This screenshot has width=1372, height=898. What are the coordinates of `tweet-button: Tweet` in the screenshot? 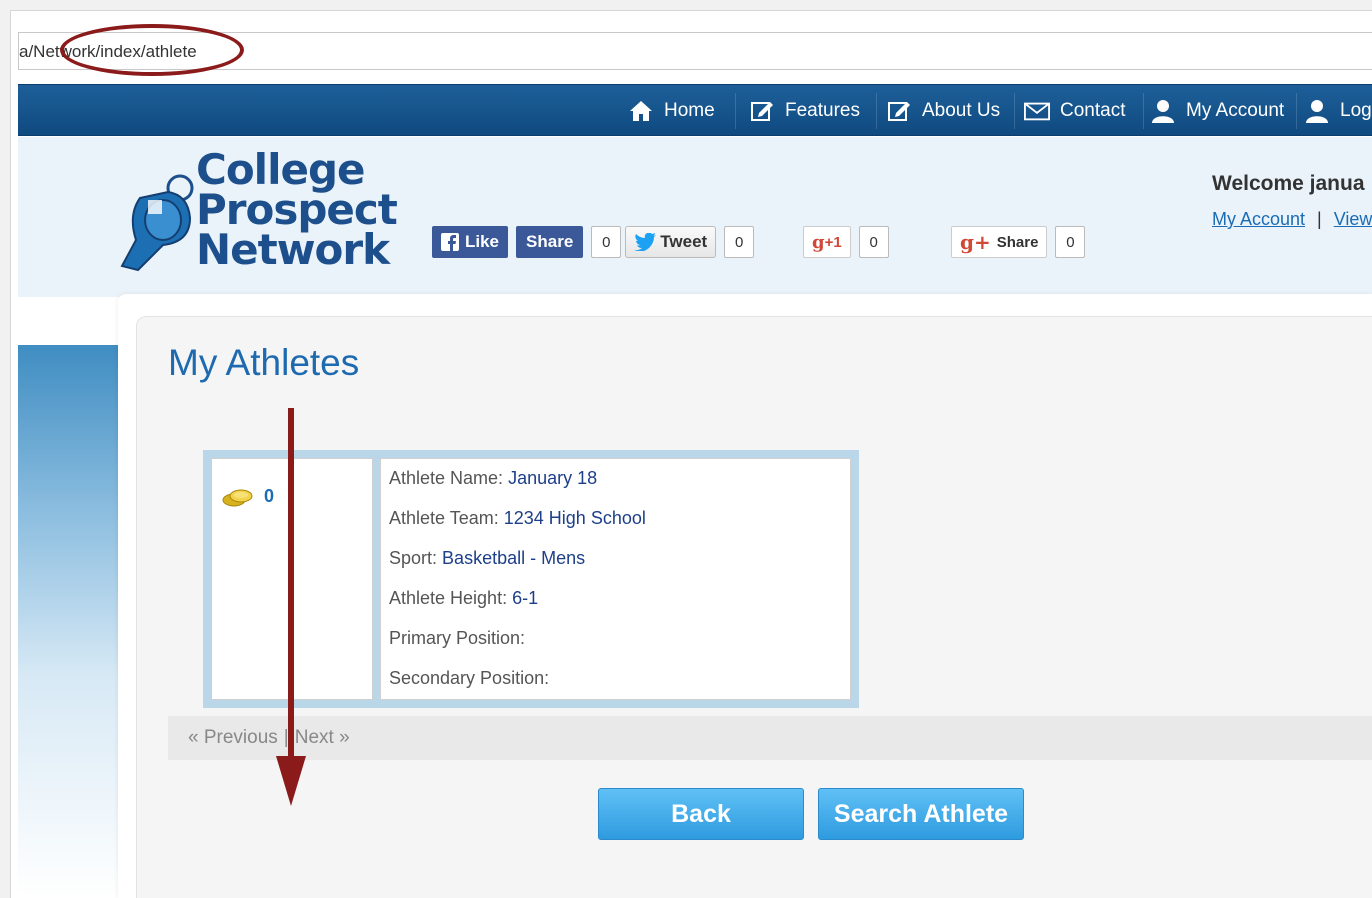 It's located at (671, 242).